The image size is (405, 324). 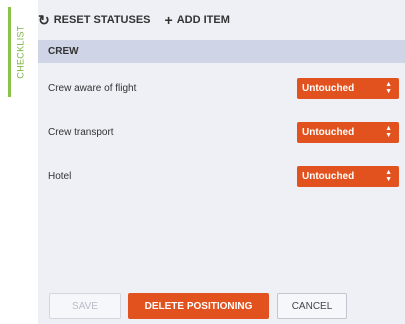 I want to click on checklist-row: Crew aware of flight Untouched ▲ ▼, so click(x=221, y=88).